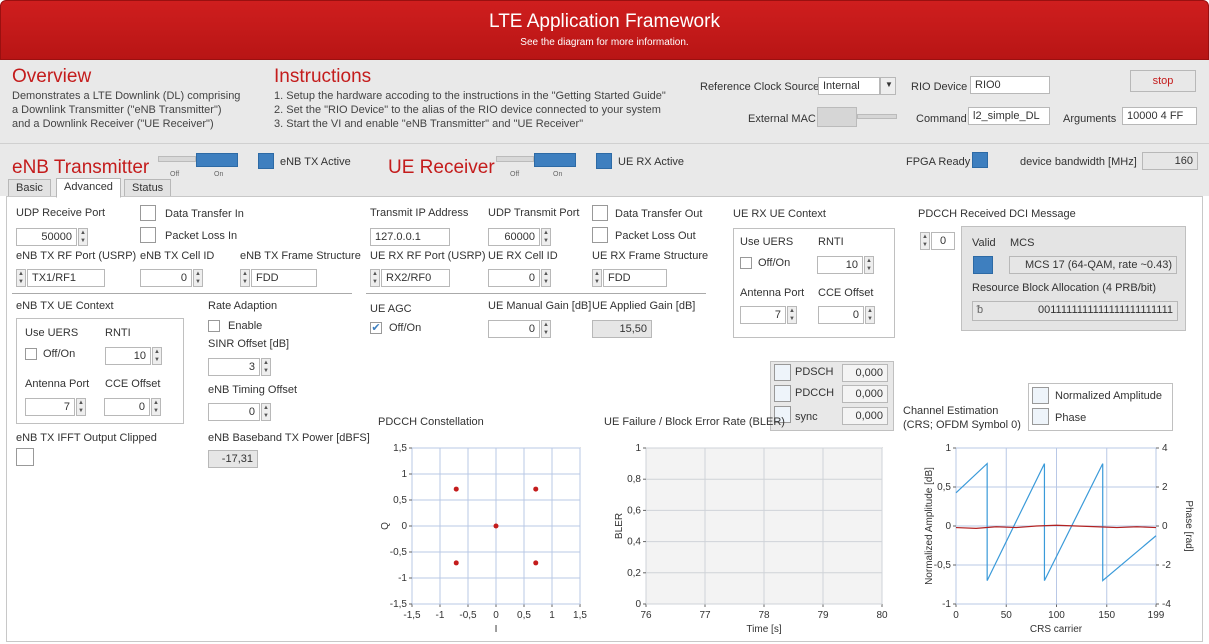 The image size is (1209, 644). I want to click on ue-cell-field: 0, so click(514, 278).